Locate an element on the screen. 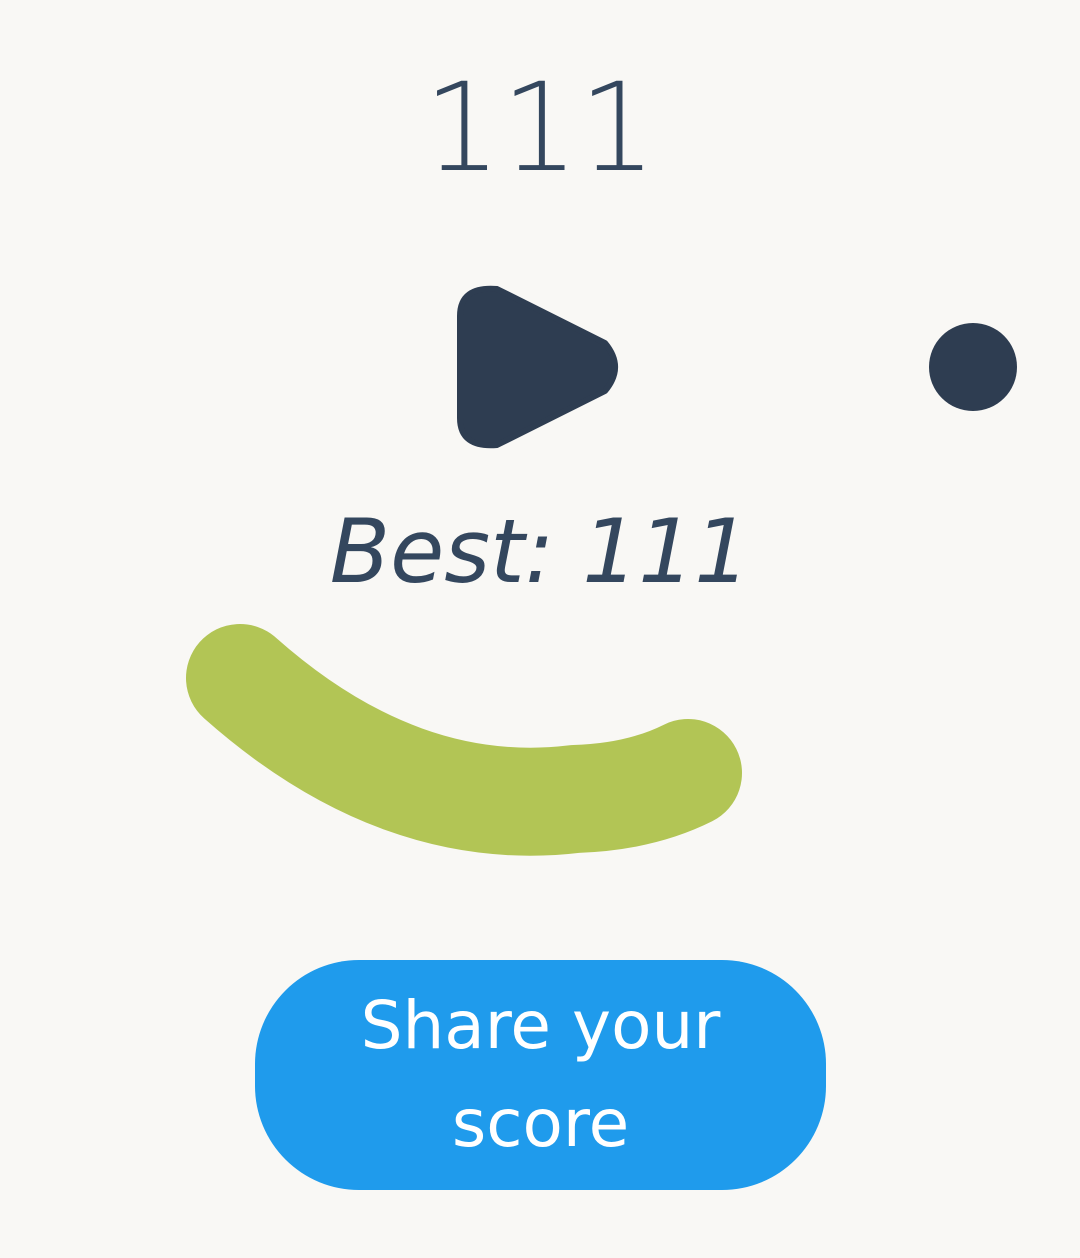 Image resolution: width=1080 pixels, height=1258 pixels. play-icon is located at coordinates (537, 367).